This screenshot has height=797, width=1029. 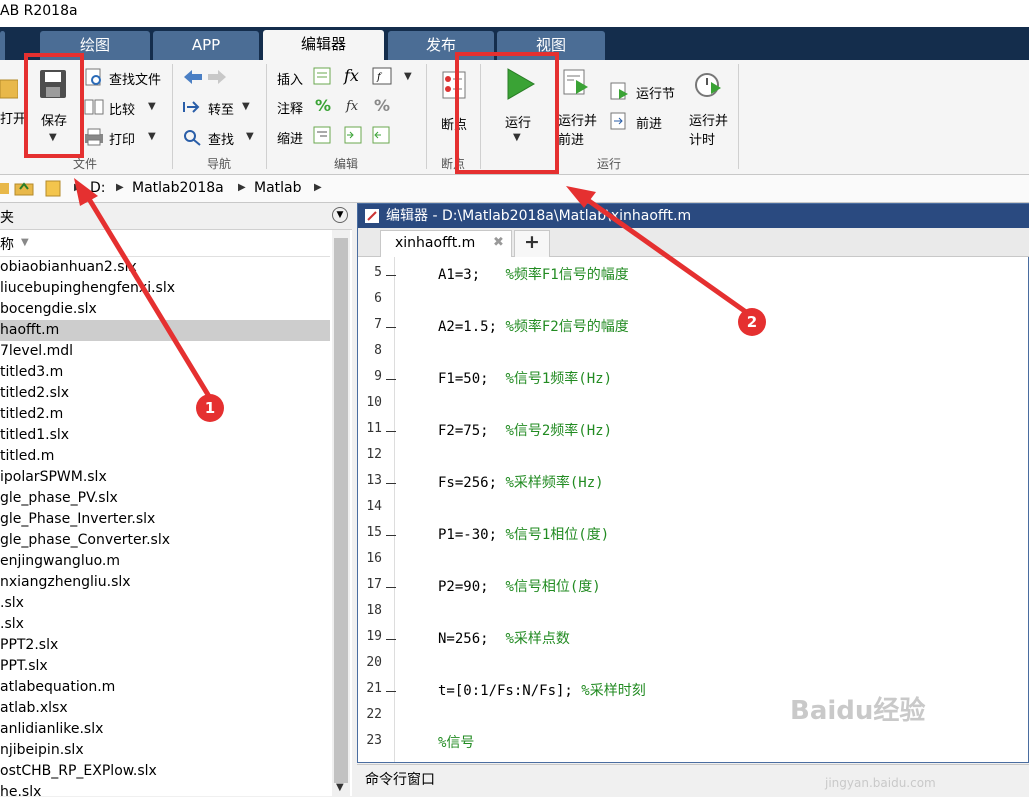 I want to click on watermark-logo: Baidu经验, so click(x=858, y=711).